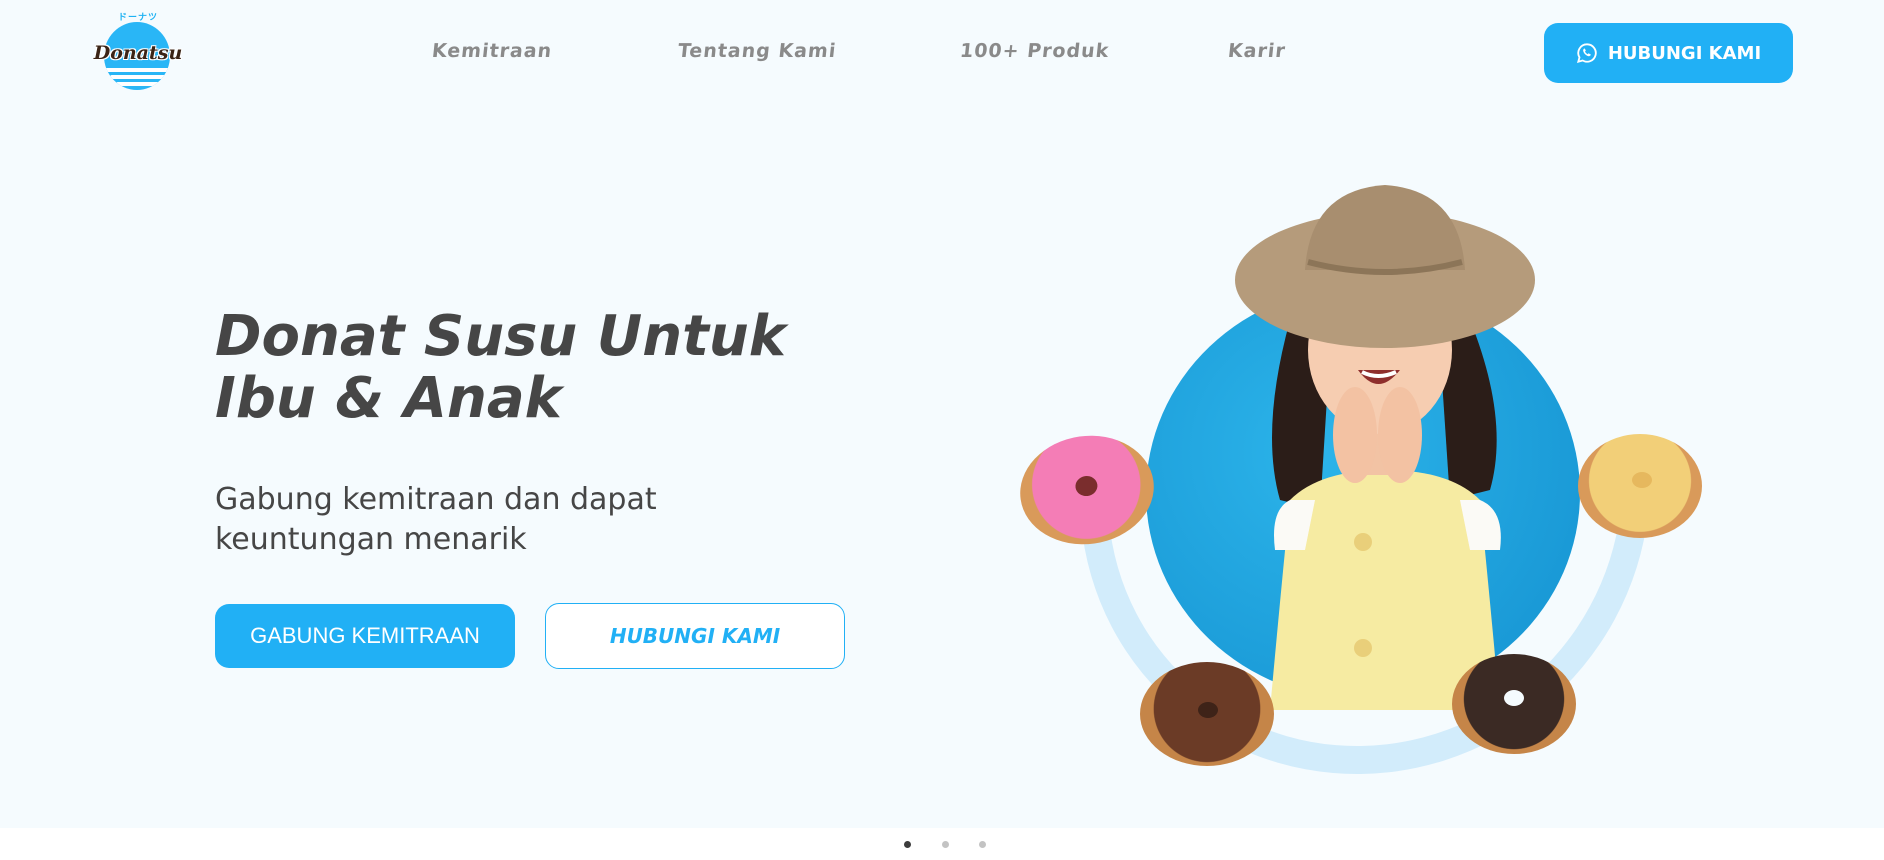  Describe the element at coordinates (365, 636) in the screenshot. I see `join-partnership-button: GABUNG KEMITRAAN` at that location.